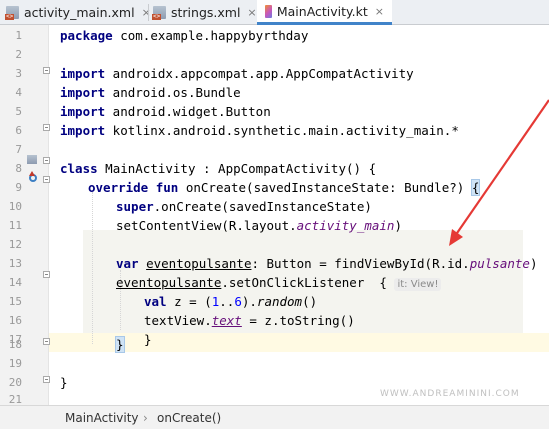  I want to click on breadcrumb-class: MainActivity, so click(102, 418).